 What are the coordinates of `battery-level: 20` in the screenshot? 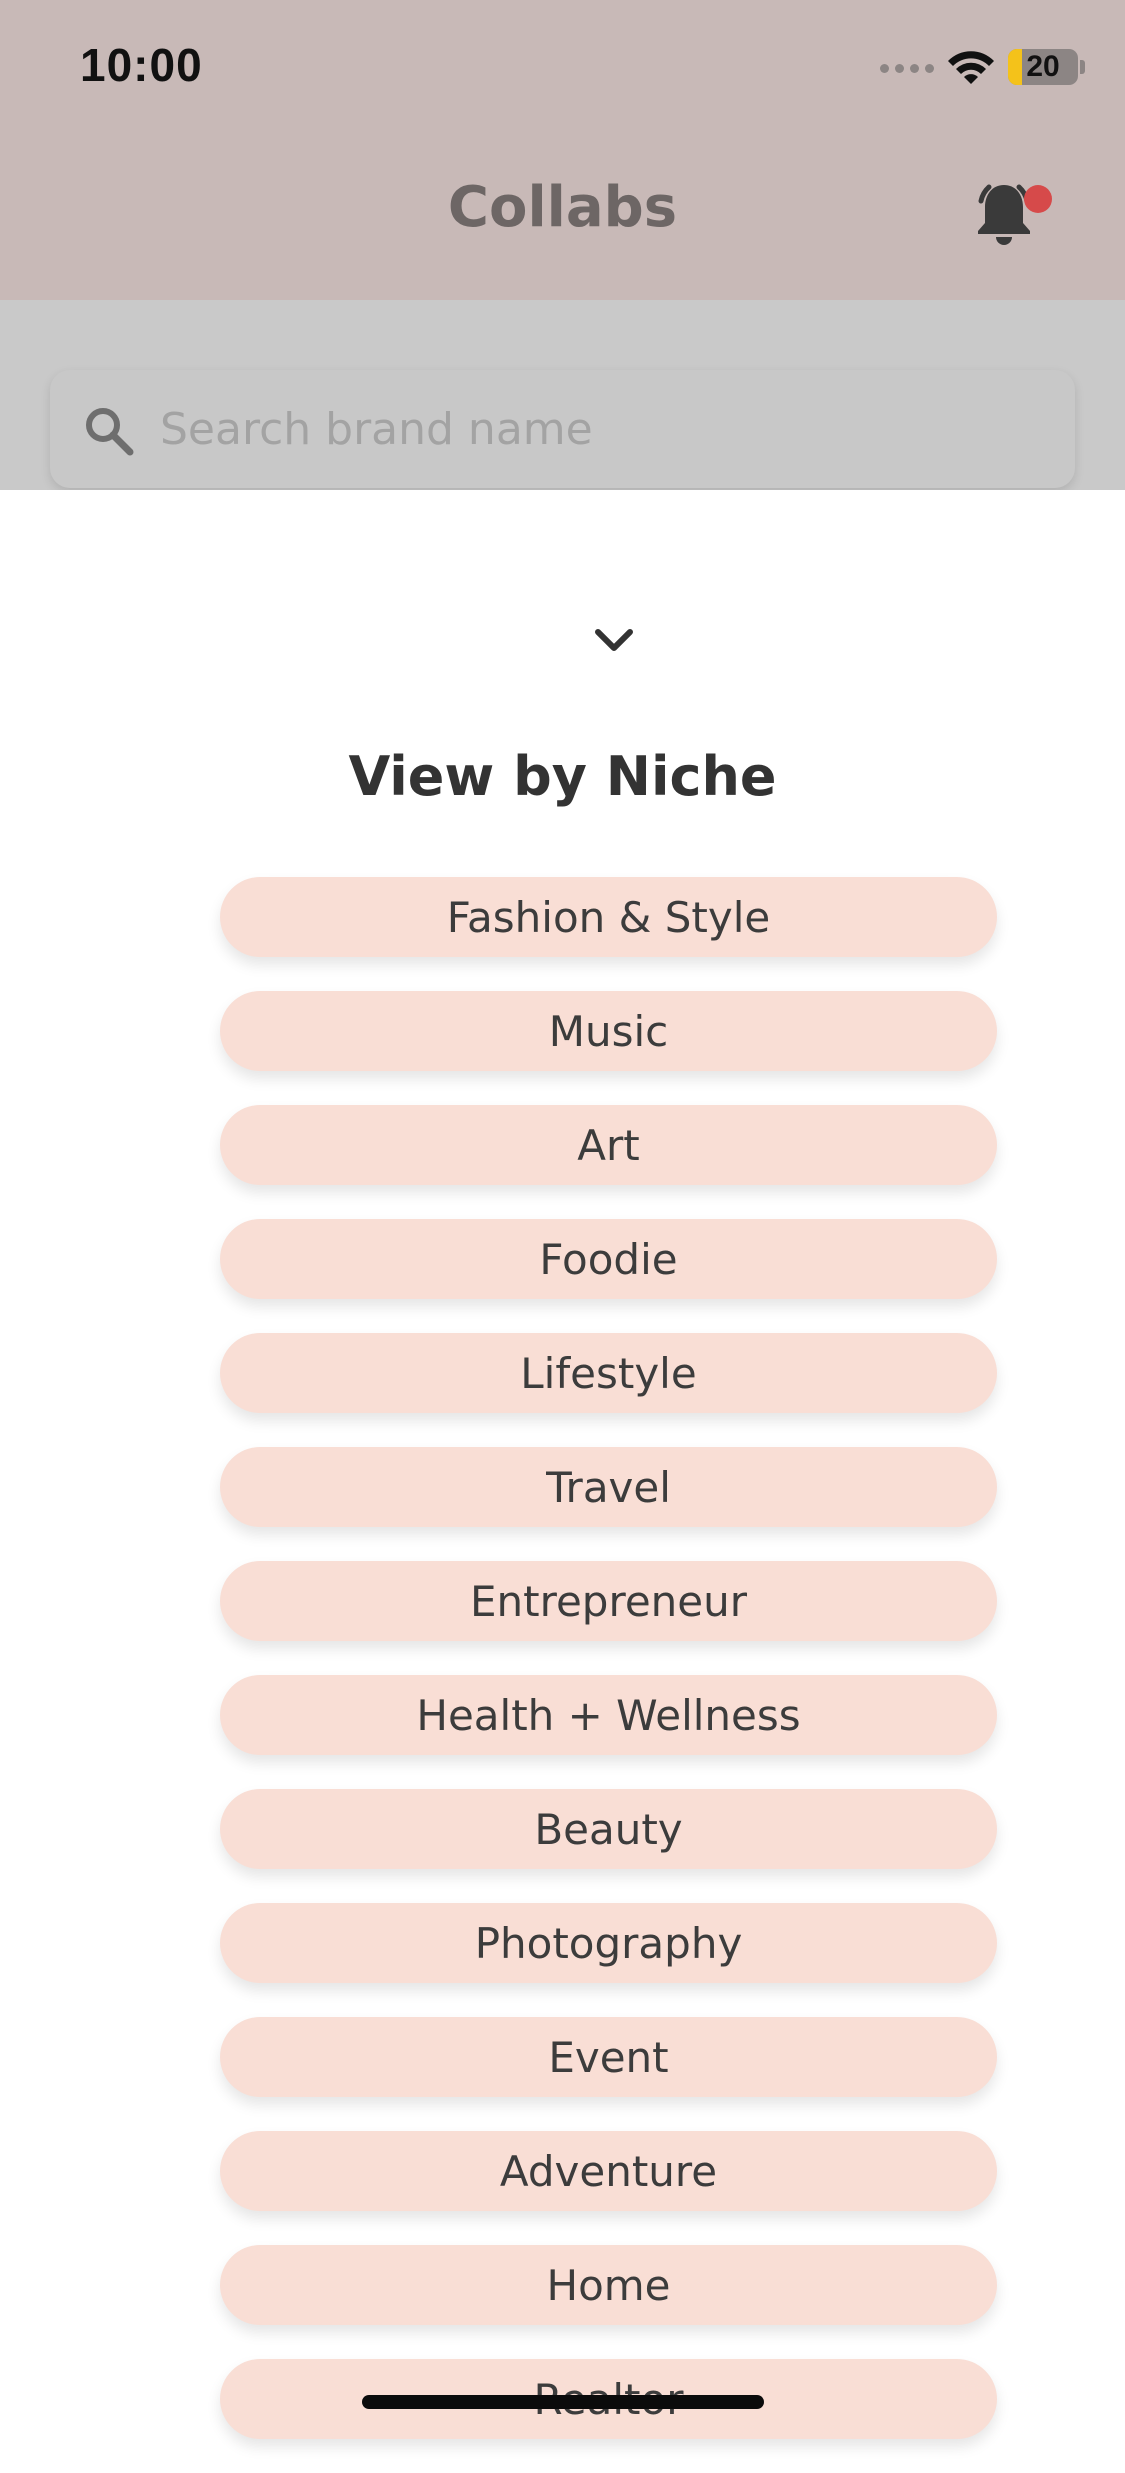 It's located at (1043, 66).